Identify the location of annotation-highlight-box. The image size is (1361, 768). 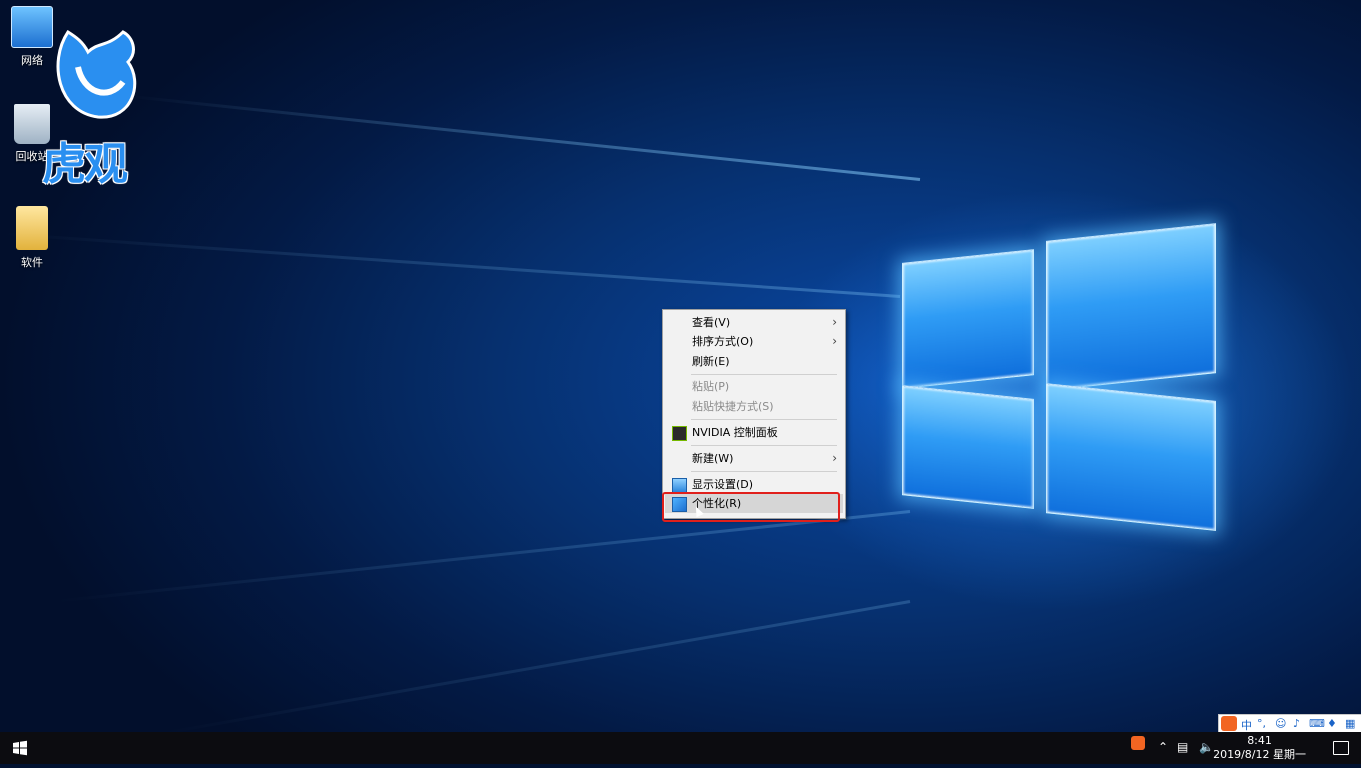
(751, 507).